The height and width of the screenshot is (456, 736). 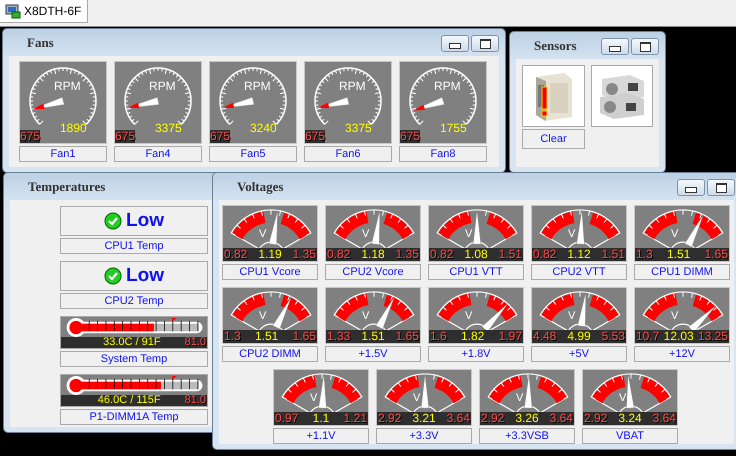 What do you see at coordinates (321, 436) in the screenshot?
I see `voltage-label: +1.1V` at bounding box center [321, 436].